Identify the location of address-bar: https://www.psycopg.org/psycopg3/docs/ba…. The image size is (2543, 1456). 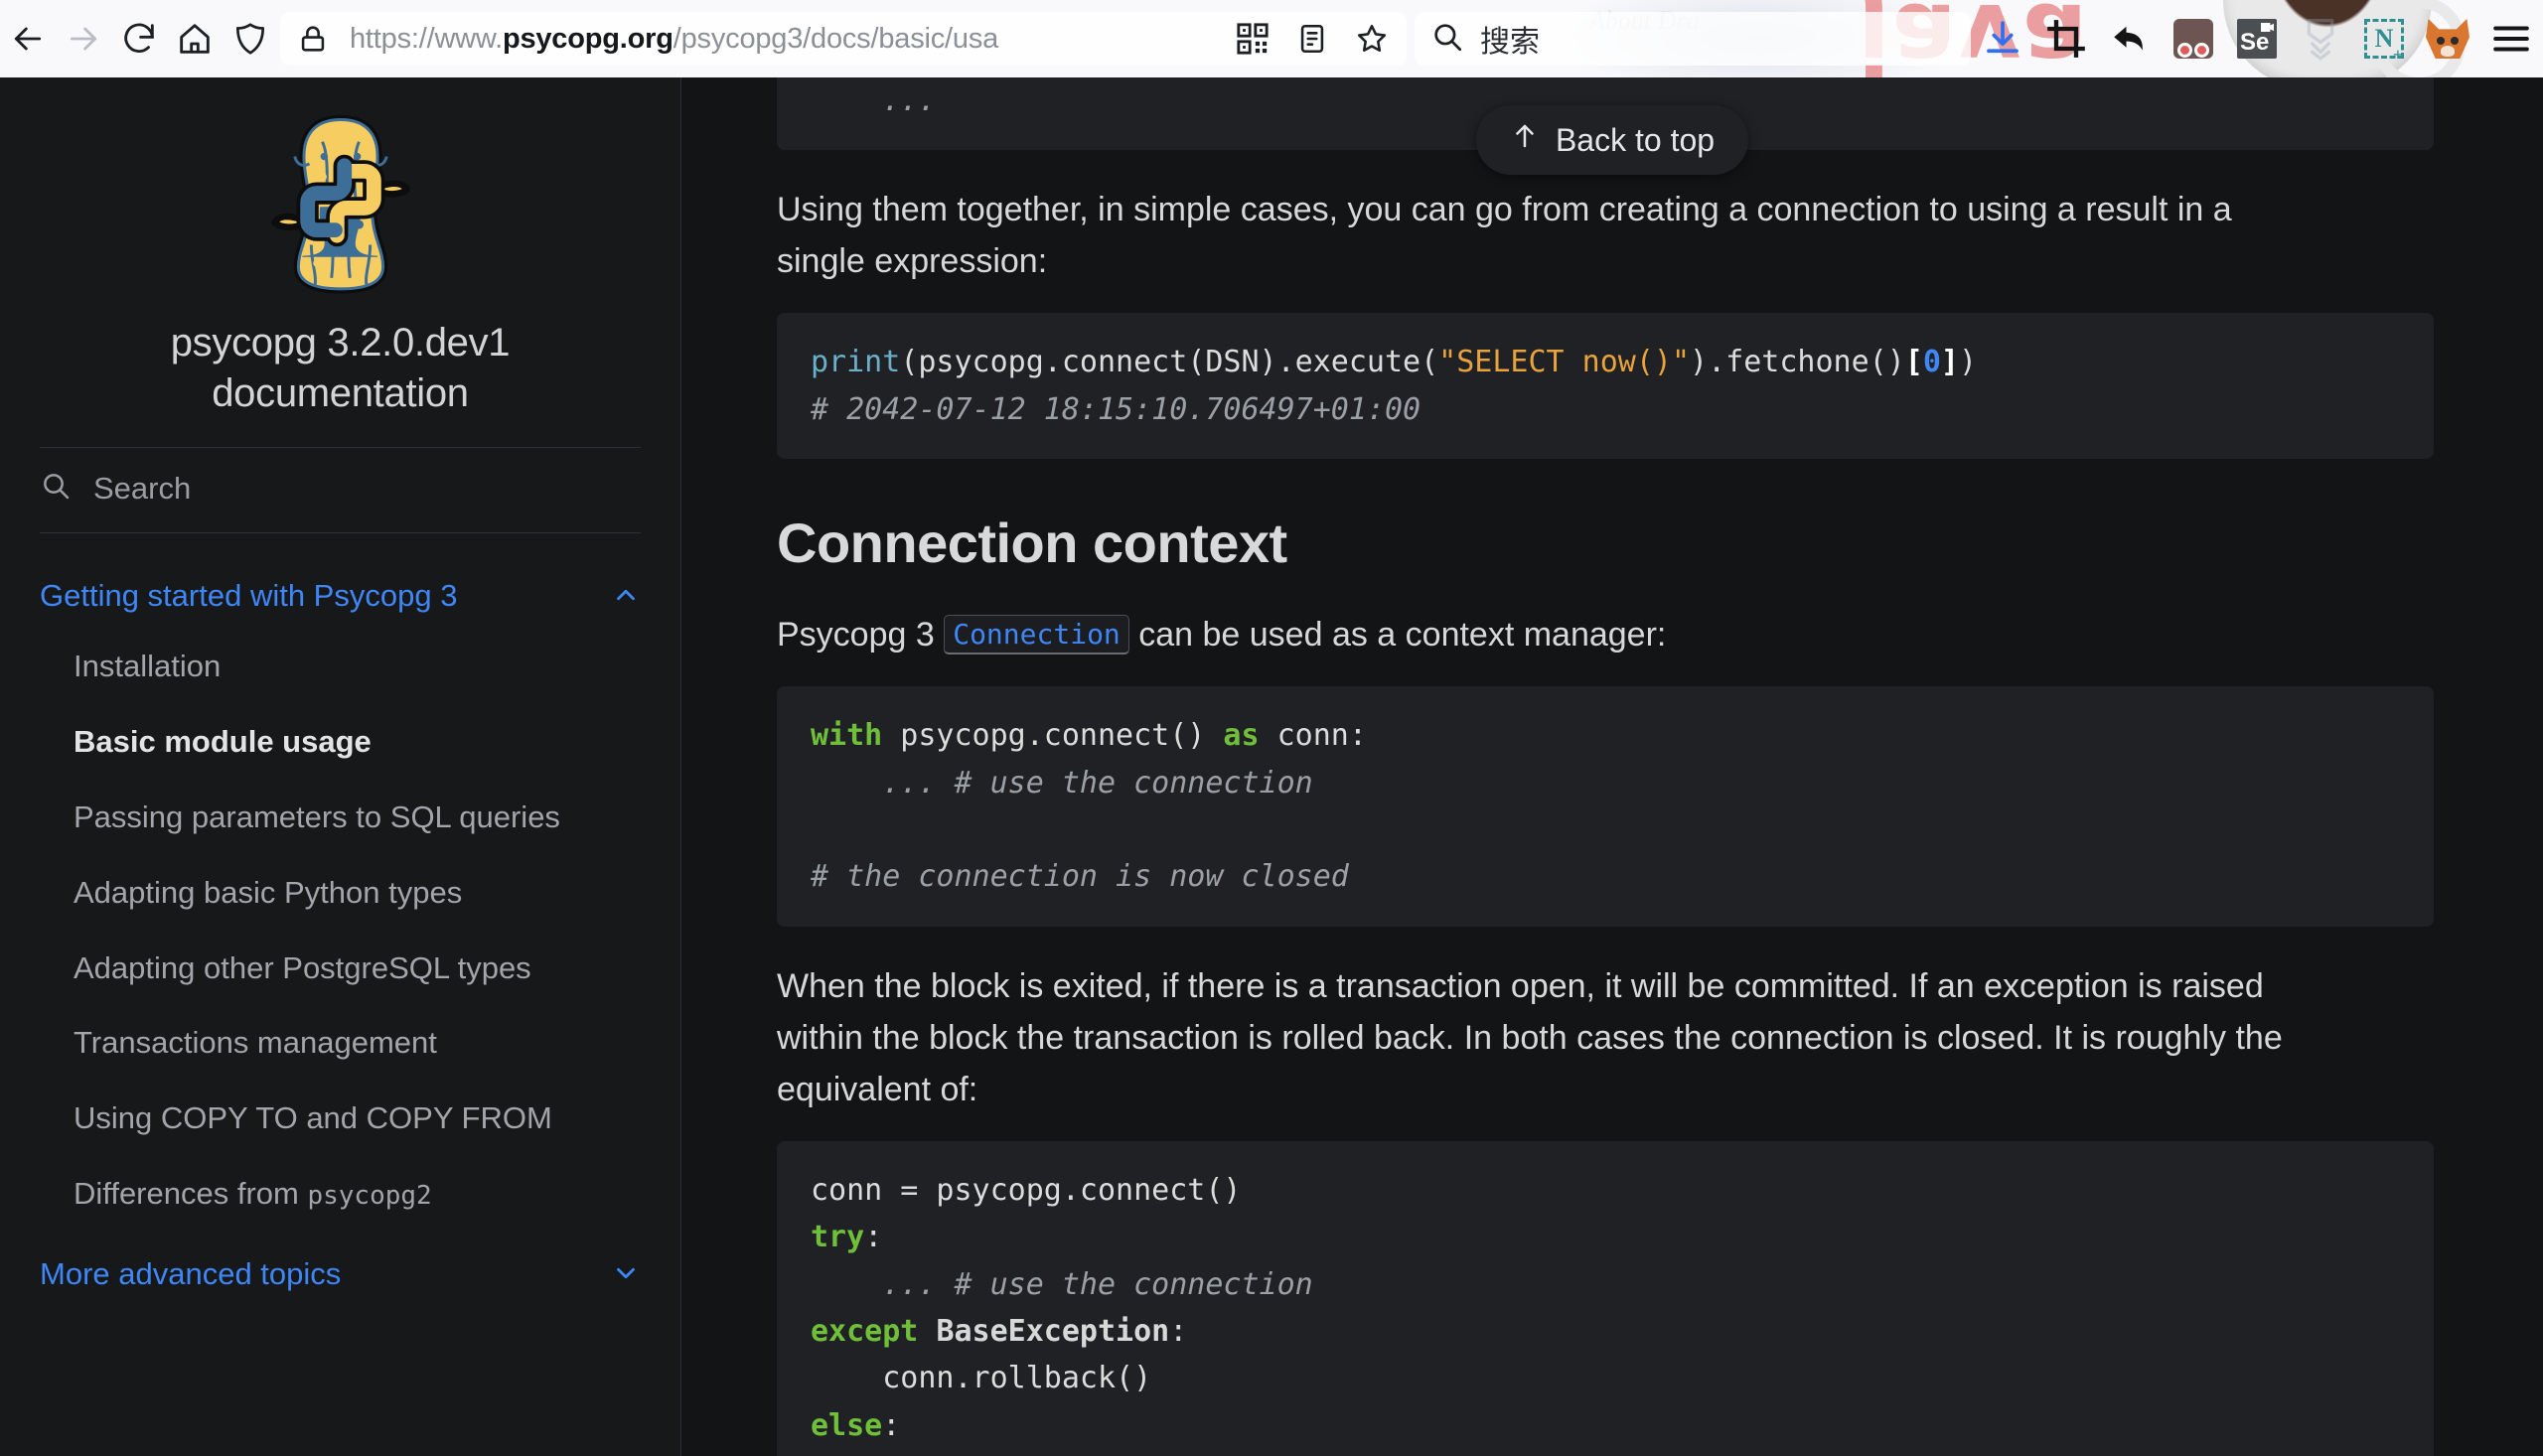
(843, 39).